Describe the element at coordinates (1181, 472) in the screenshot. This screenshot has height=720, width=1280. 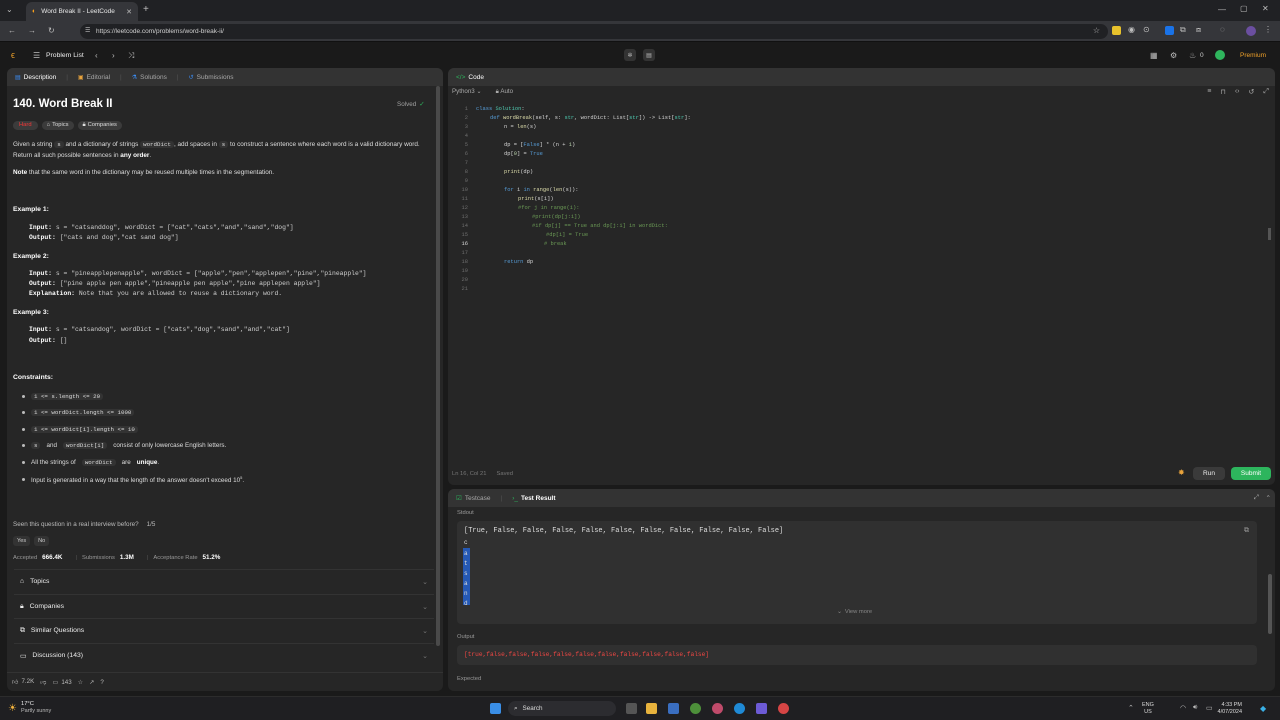
I see `bulb-icon: ✸` at that location.